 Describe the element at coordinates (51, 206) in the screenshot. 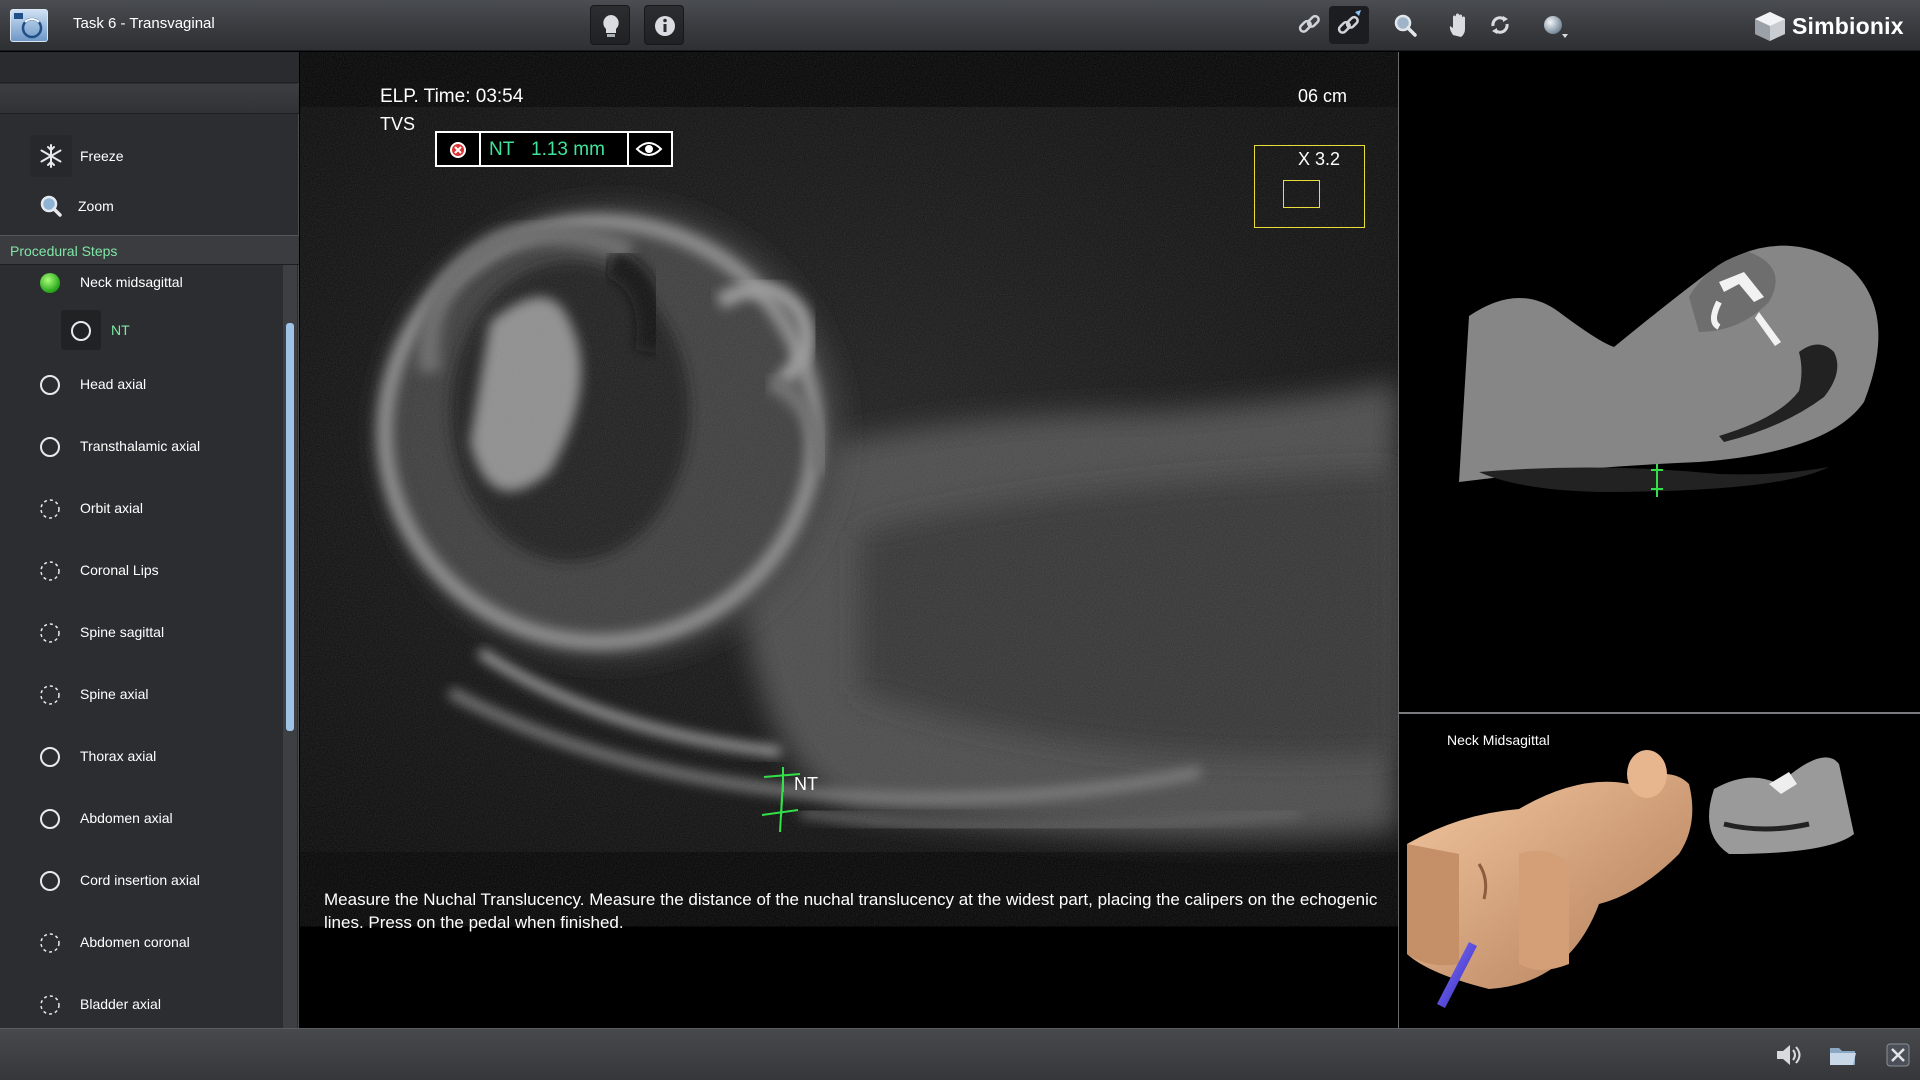

I see `zoom-icon` at that location.